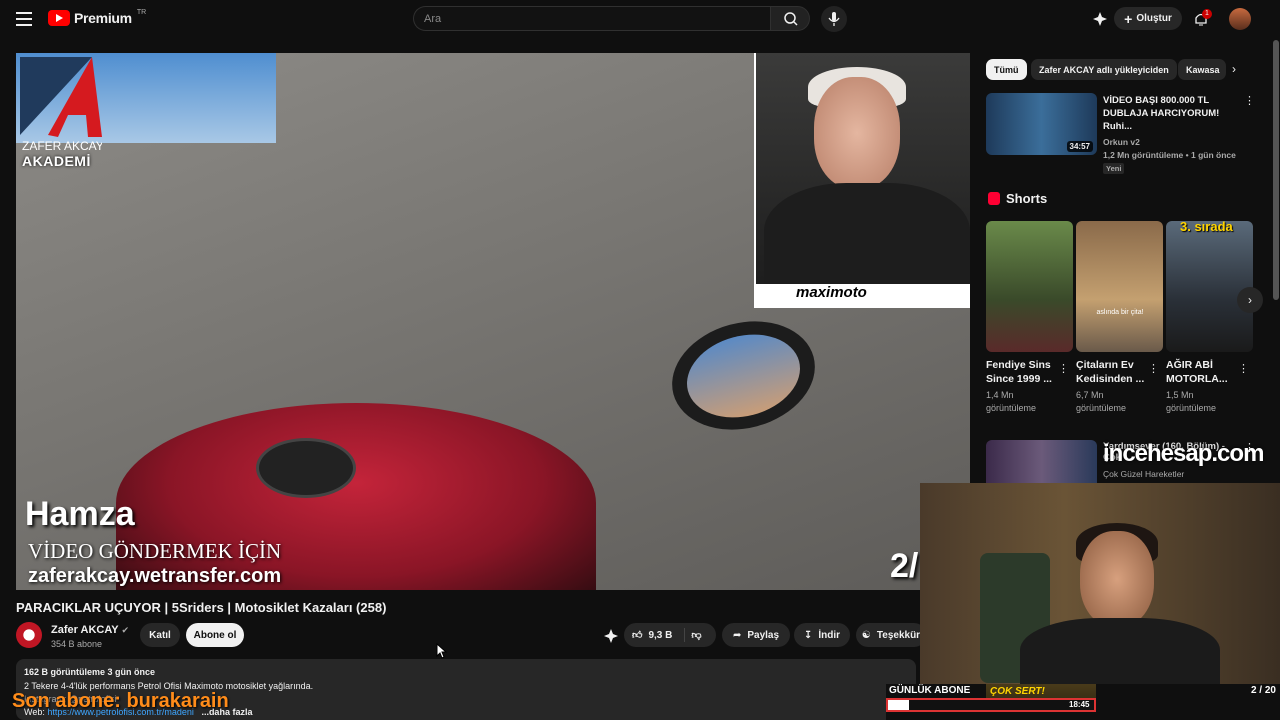  I want to click on chip-kawasaki: Kawasa, so click(1202, 69).